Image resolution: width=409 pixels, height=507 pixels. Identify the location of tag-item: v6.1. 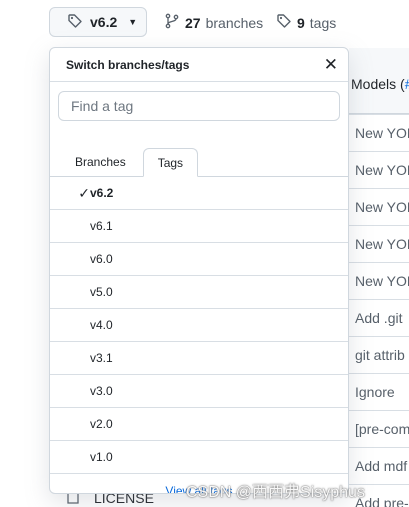
(199, 226).